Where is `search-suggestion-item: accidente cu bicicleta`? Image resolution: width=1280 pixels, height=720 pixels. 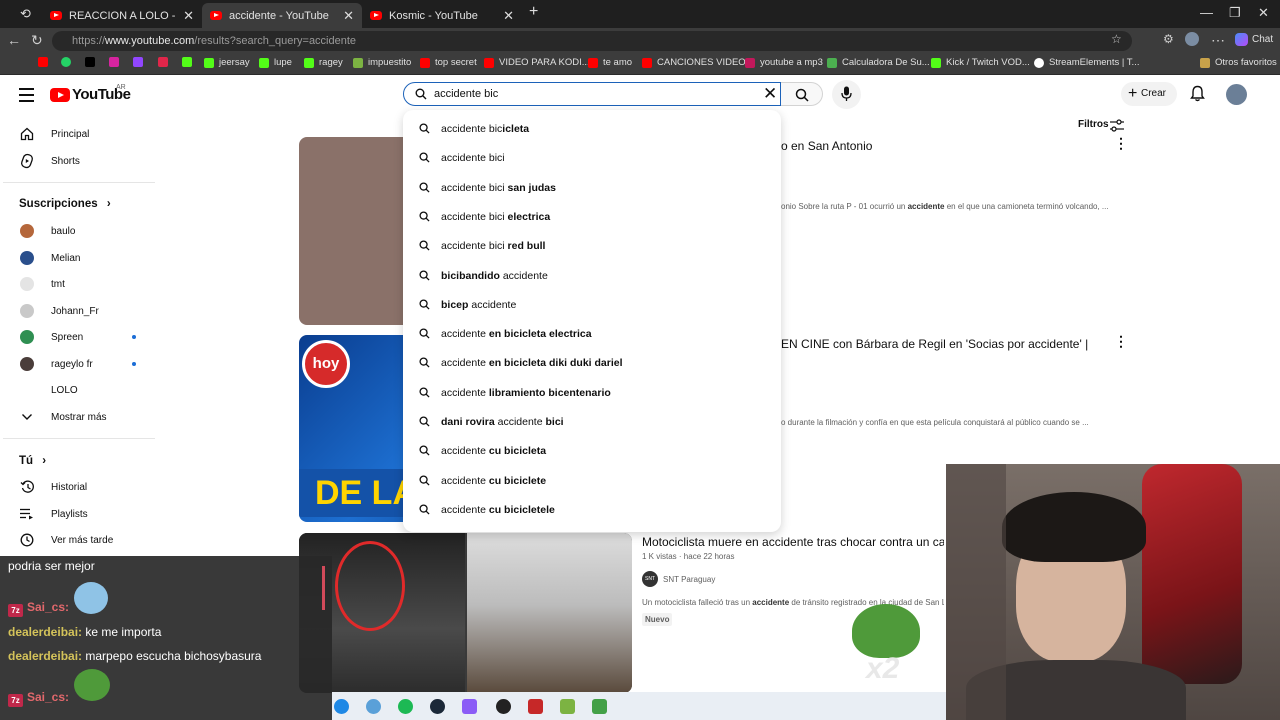
search-suggestion-item: accidente cu bicicleta is located at coordinates (592, 451).